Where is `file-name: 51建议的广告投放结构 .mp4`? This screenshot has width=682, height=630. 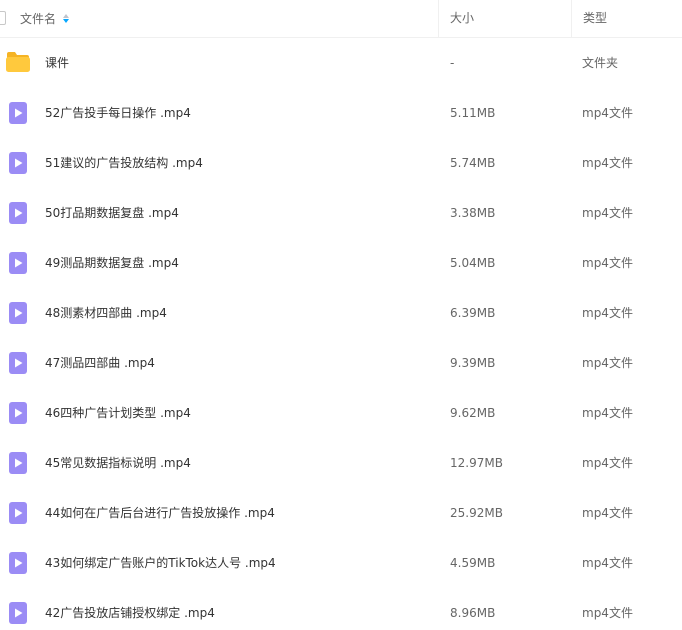
file-name: 51建议的广告投放结构 .mp4 is located at coordinates (124, 163).